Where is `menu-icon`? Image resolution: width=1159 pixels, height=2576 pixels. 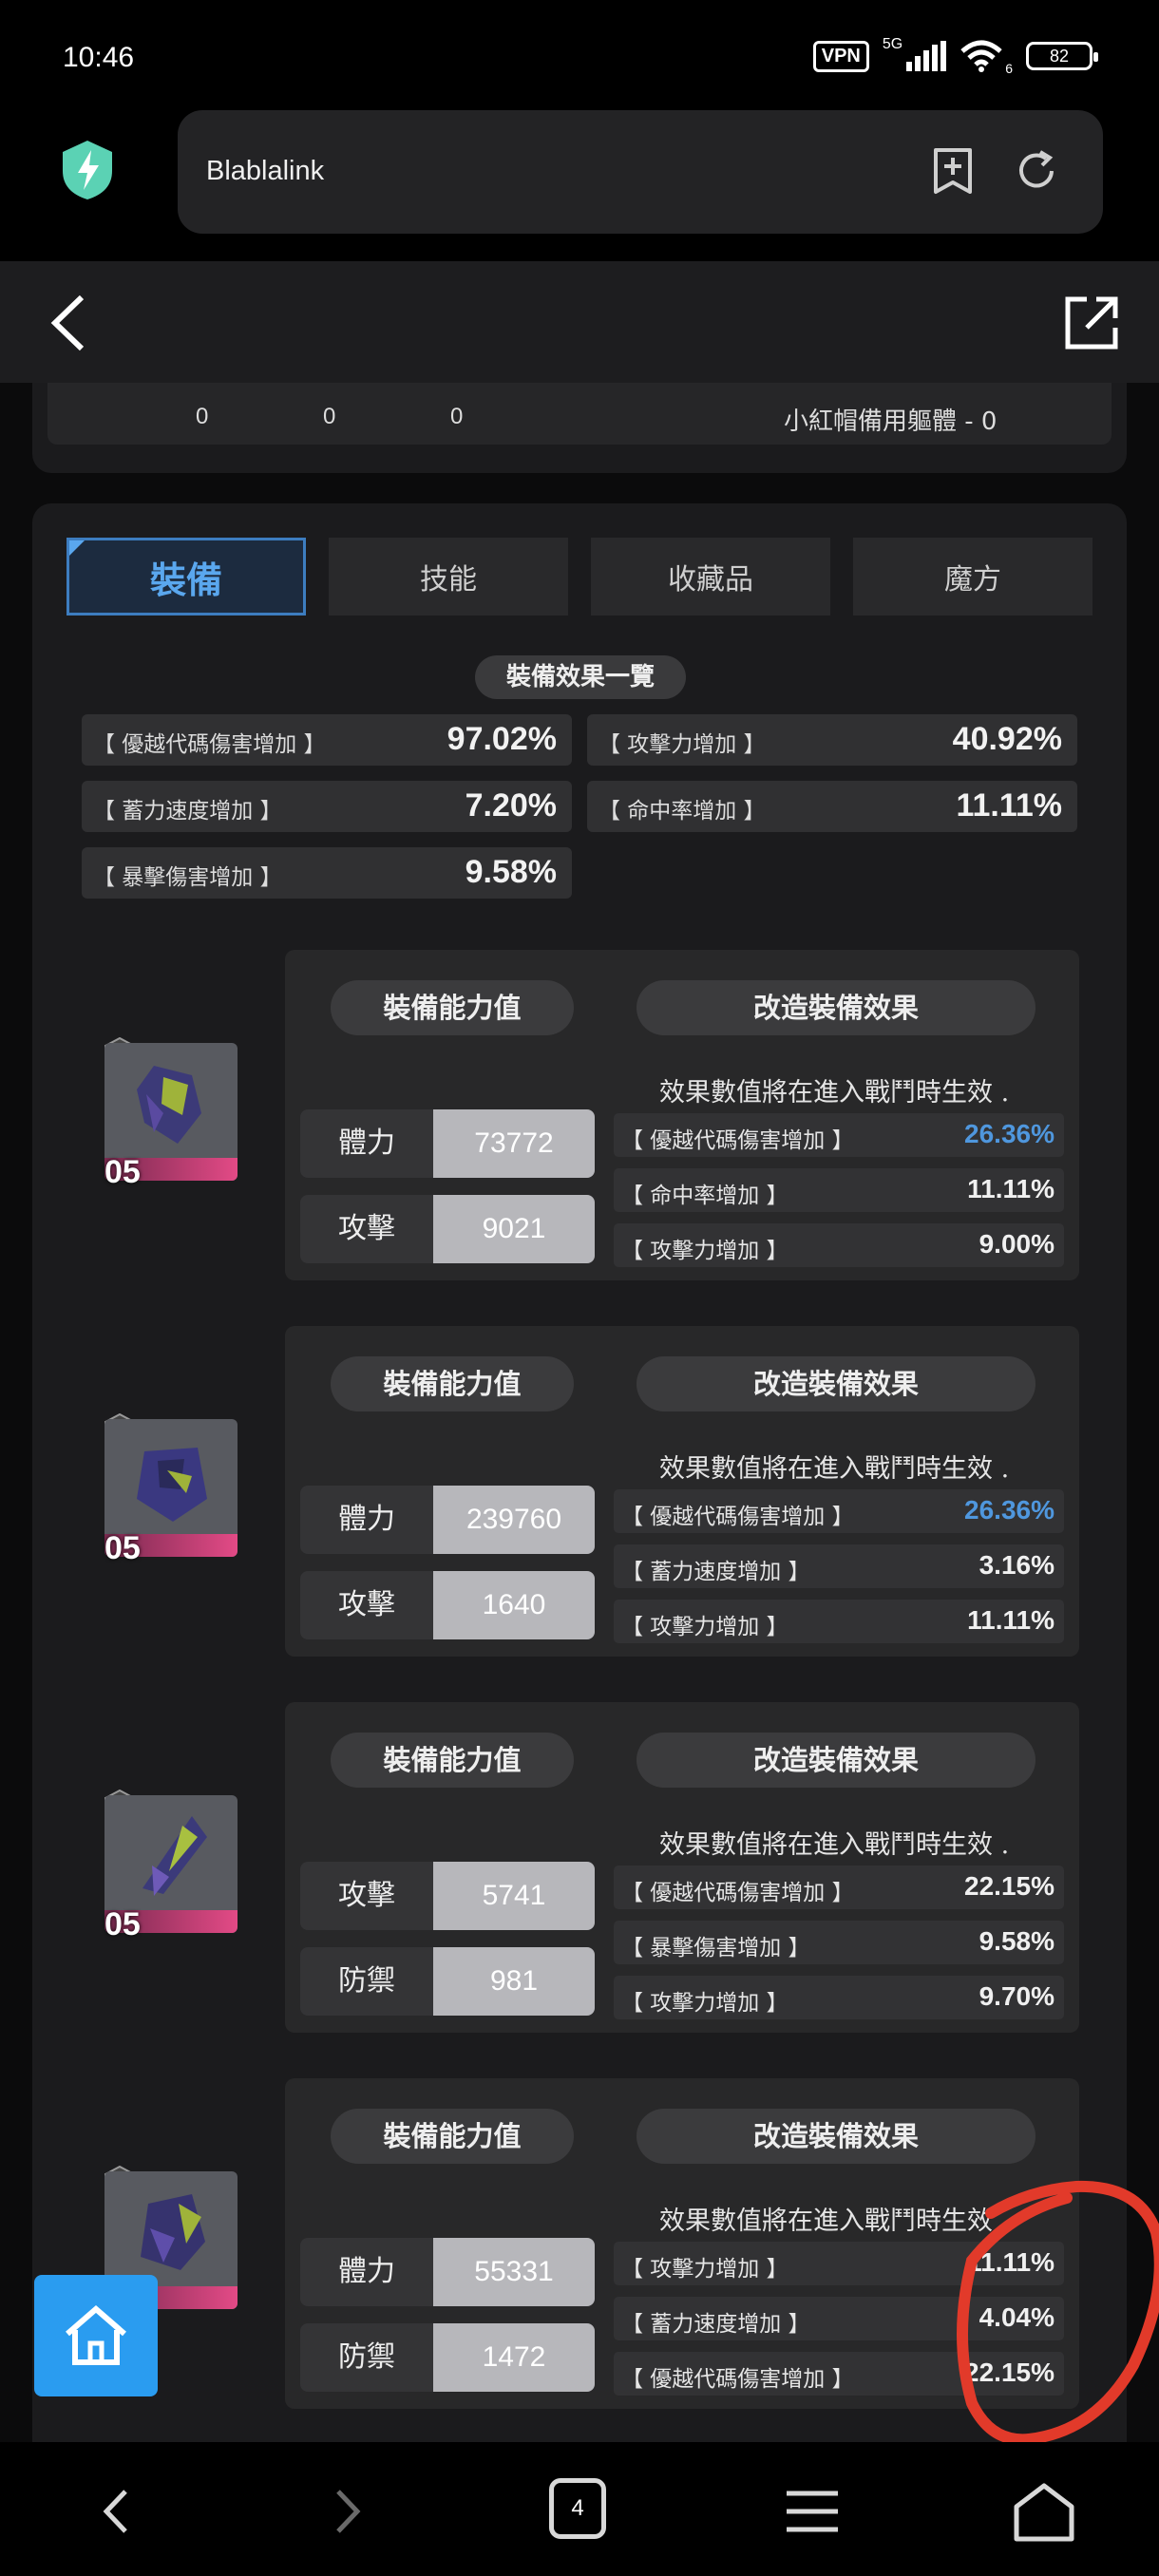 menu-icon is located at coordinates (812, 2511).